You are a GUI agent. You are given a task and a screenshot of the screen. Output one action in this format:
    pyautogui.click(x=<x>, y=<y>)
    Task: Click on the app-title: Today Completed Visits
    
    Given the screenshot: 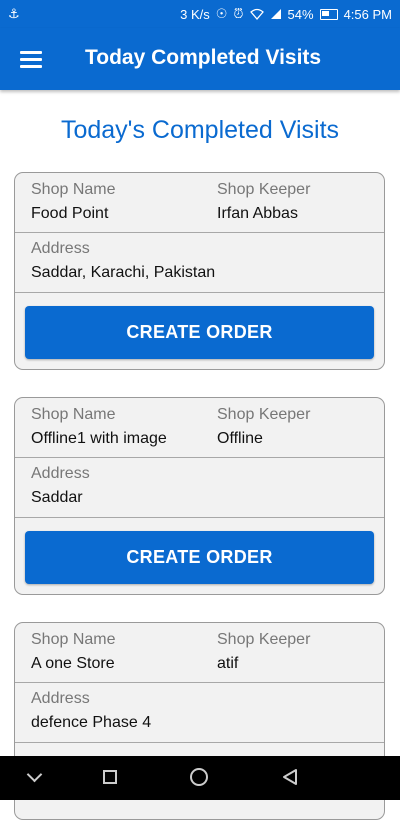 What is the action you would take?
    pyautogui.click(x=203, y=57)
    